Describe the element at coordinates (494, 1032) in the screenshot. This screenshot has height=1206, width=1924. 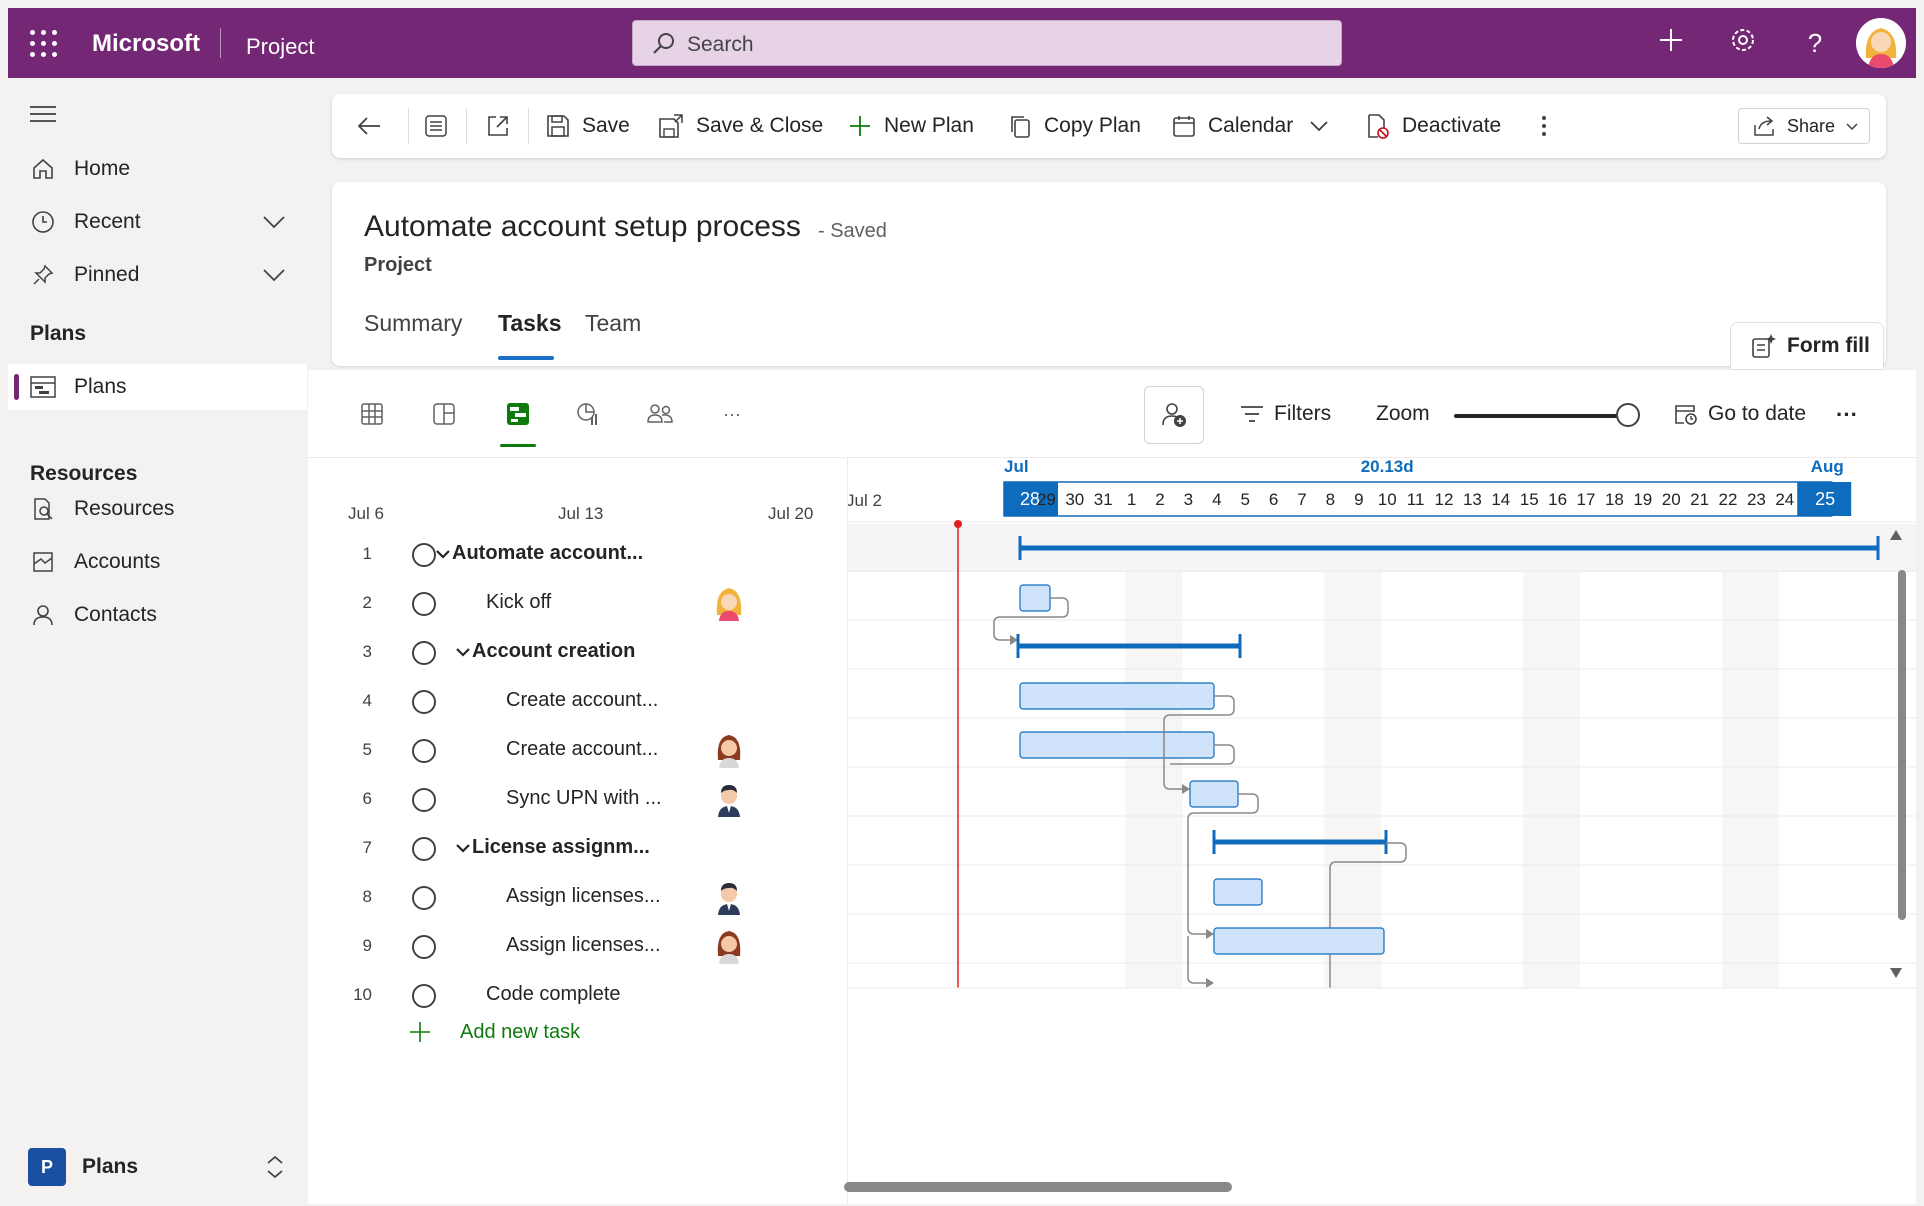
I see `add-new-task-button: Add new task` at that location.